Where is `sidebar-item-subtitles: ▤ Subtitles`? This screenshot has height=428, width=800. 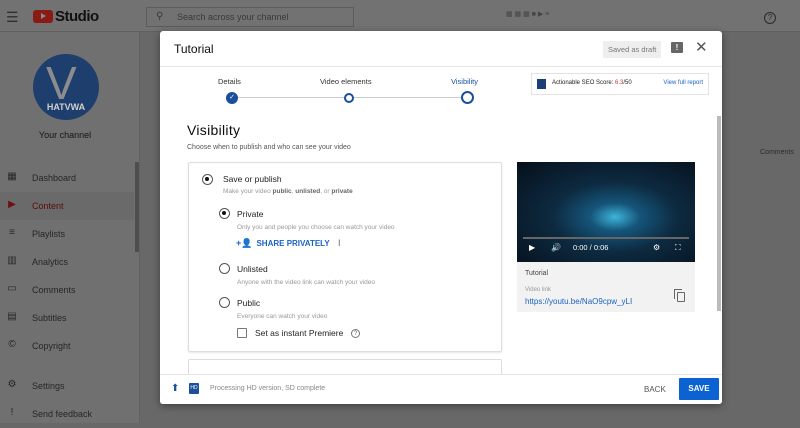 sidebar-item-subtitles: ▤ Subtitles is located at coordinates (67, 318).